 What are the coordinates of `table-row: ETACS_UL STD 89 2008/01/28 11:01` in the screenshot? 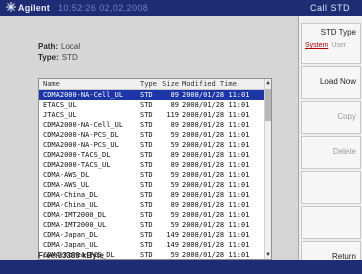 It's located at (155, 105).